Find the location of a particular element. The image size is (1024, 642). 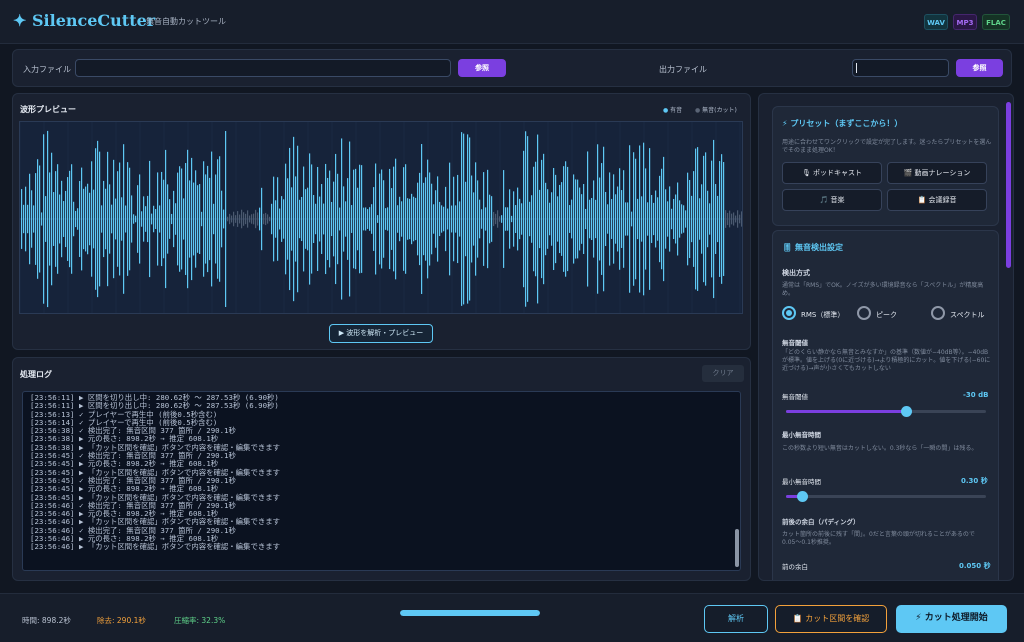

detection-title: 🎚 無音検出設定 is located at coordinates (812, 247).